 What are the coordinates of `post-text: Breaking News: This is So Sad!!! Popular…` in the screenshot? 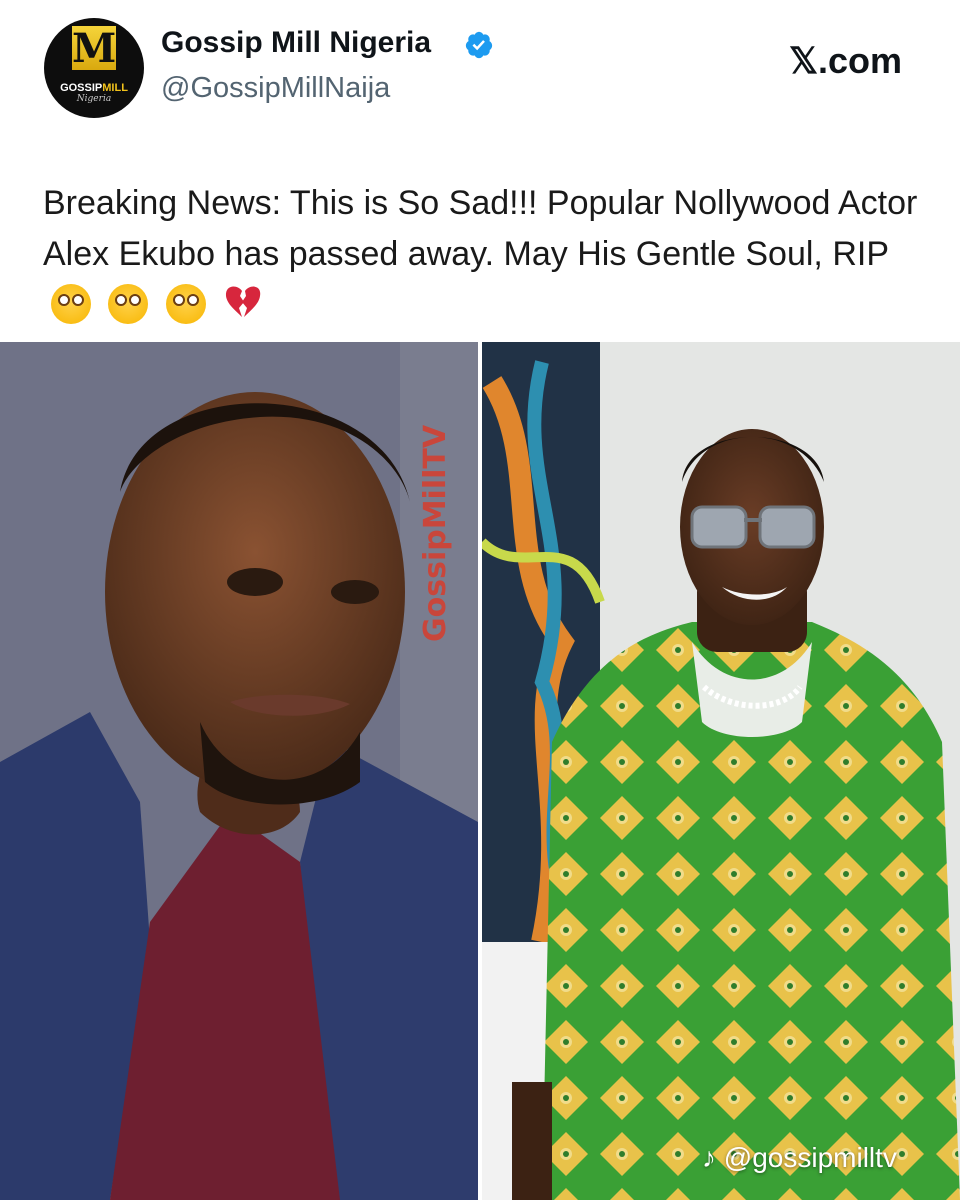 It's located at (483, 254).